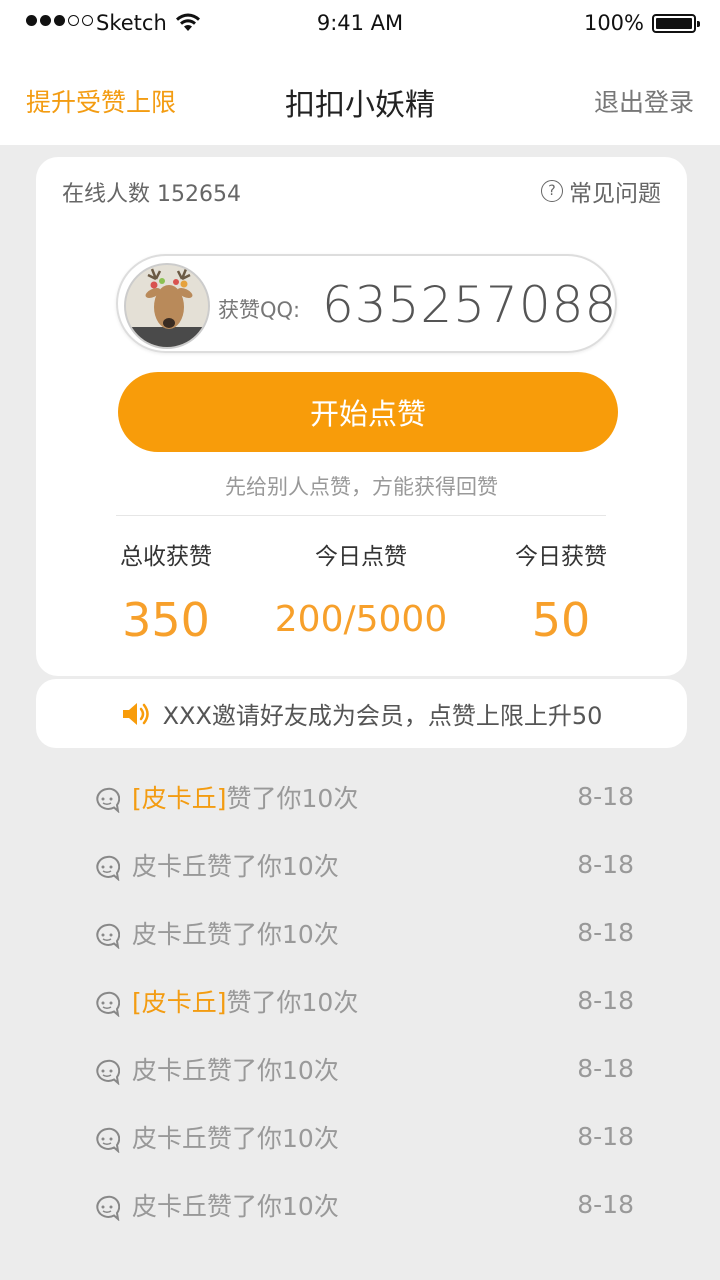 The height and width of the screenshot is (1280, 720). What do you see at coordinates (360, 72) in the screenshot?
I see `top-header: Sketch 9:41 AM 100% 提升受赞上限 扣扣小妖精 退出登录` at bounding box center [360, 72].